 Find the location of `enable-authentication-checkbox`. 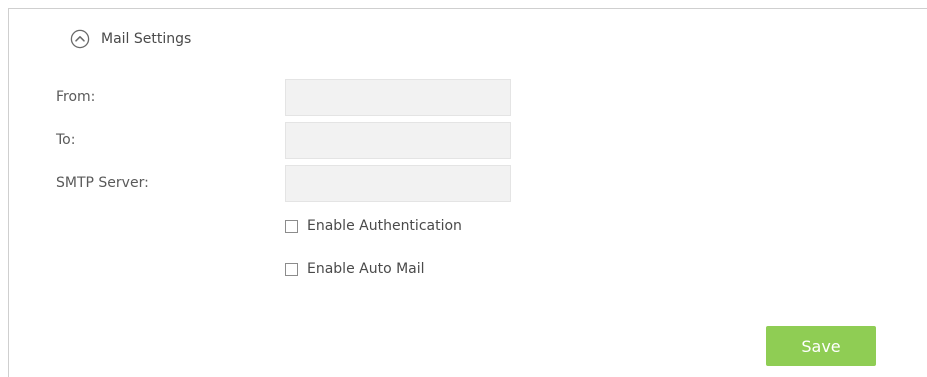

enable-authentication-checkbox is located at coordinates (291, 226).